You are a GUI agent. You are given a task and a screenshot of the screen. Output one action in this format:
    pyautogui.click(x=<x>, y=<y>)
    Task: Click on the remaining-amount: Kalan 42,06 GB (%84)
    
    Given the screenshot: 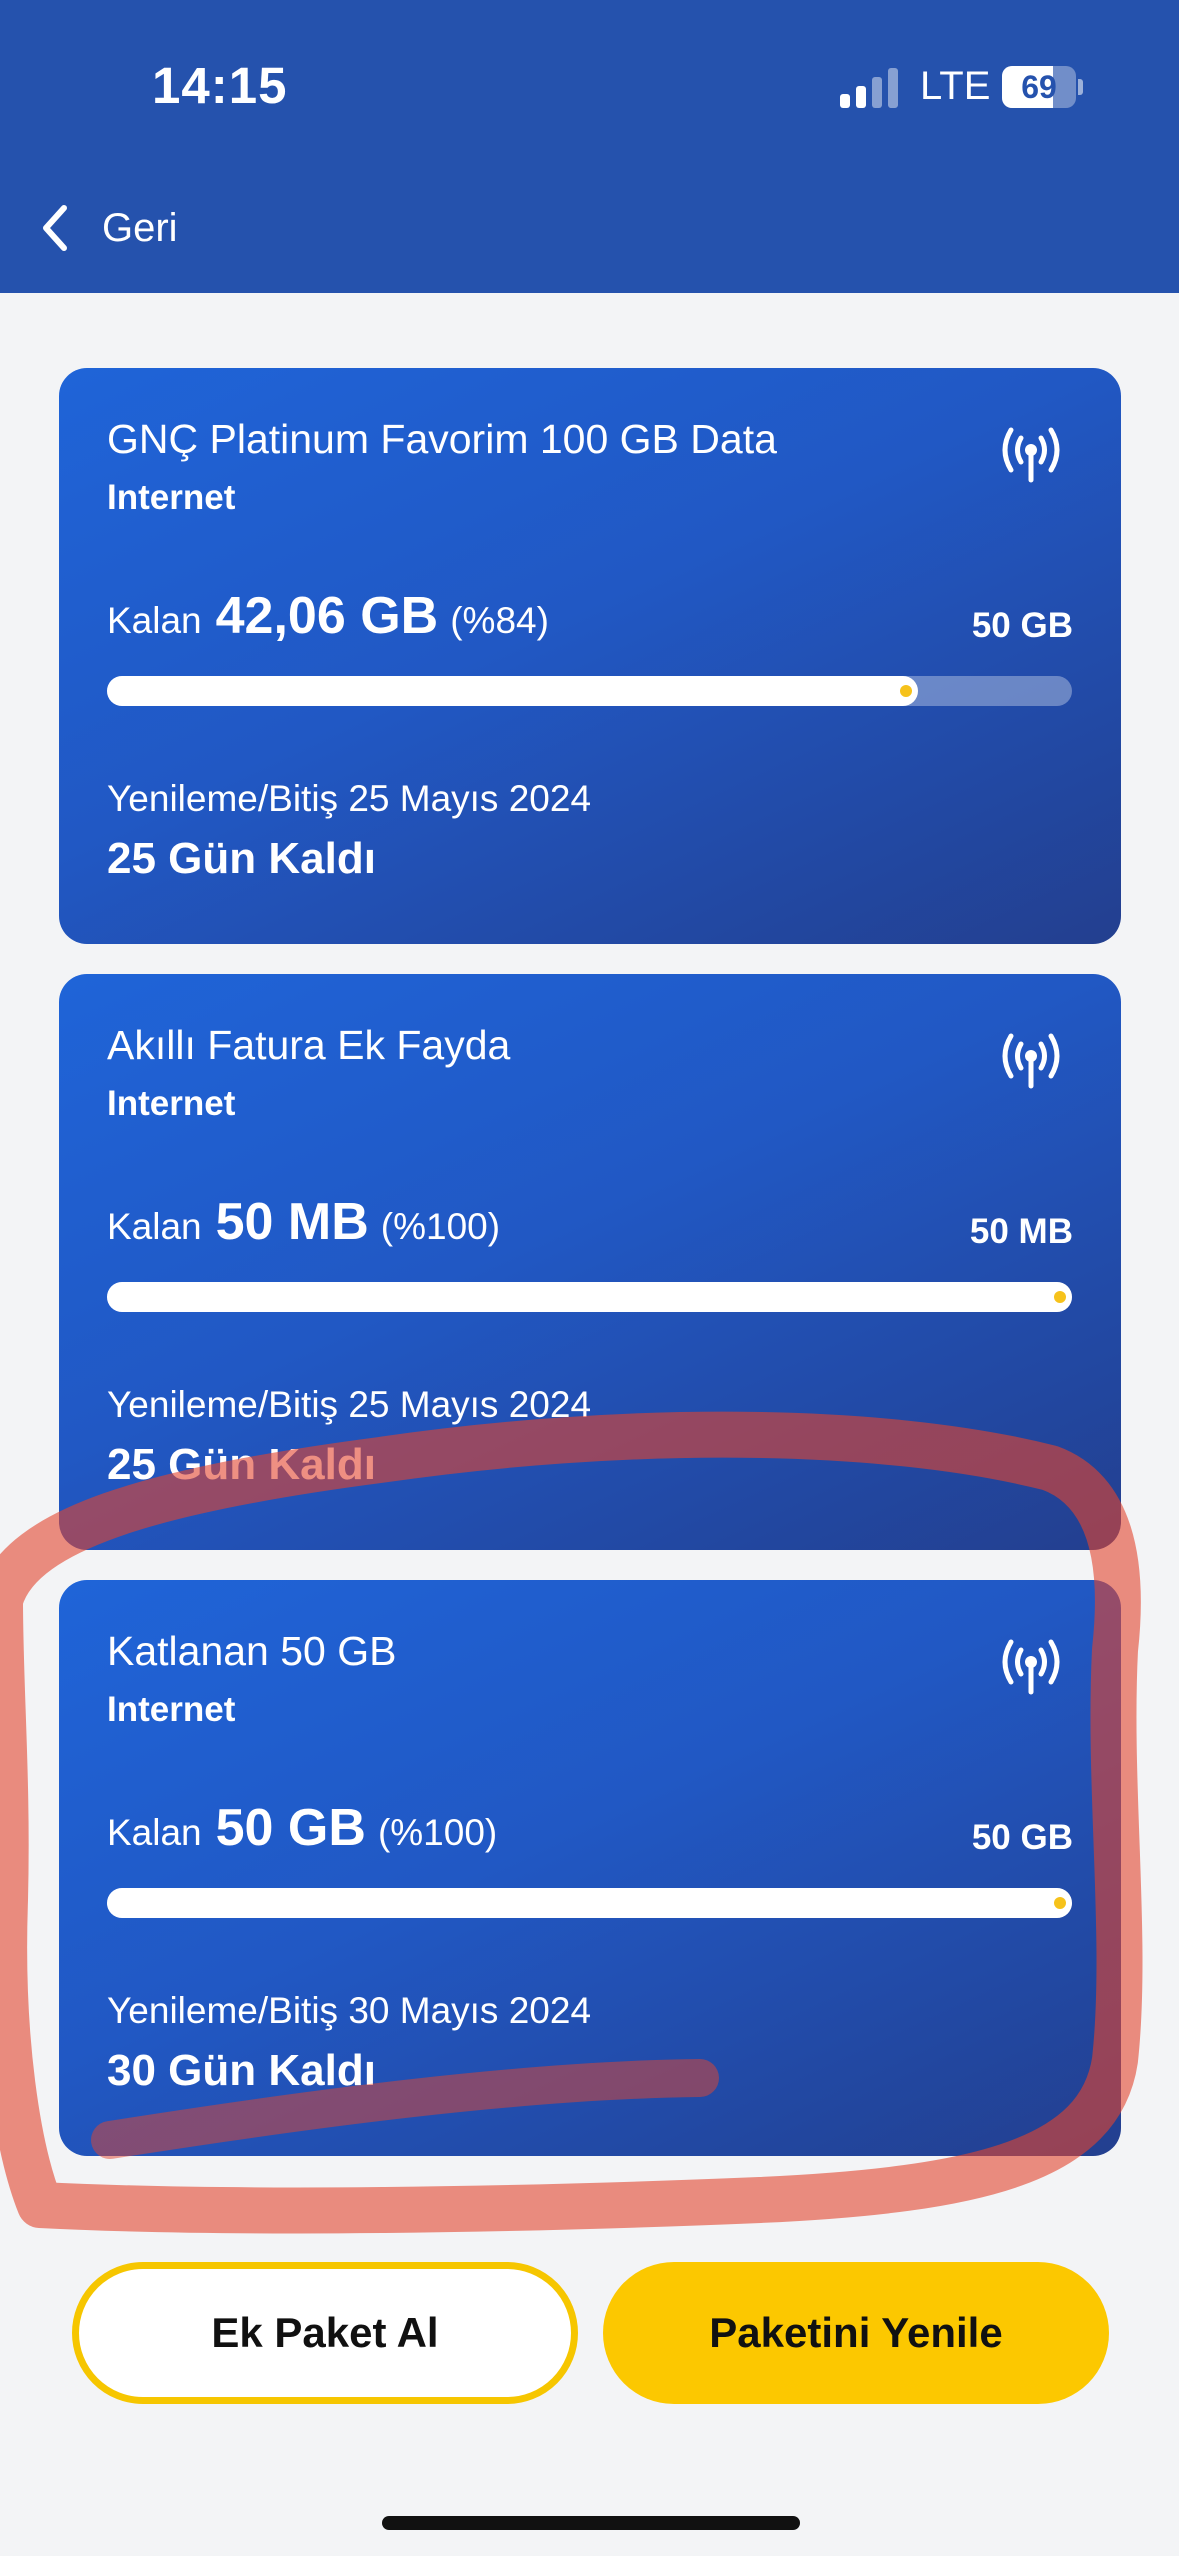 What is the action you would take?
    pyautogui.click(x=328, y=616)
    